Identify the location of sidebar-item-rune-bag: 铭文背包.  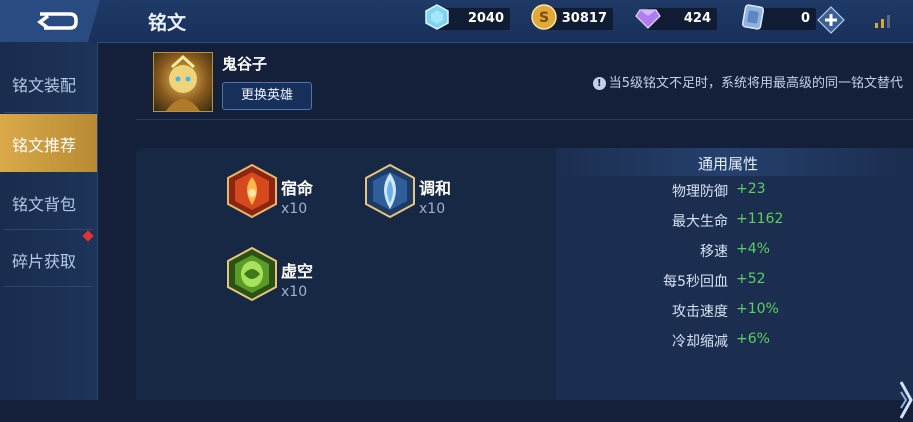
(48, 202).